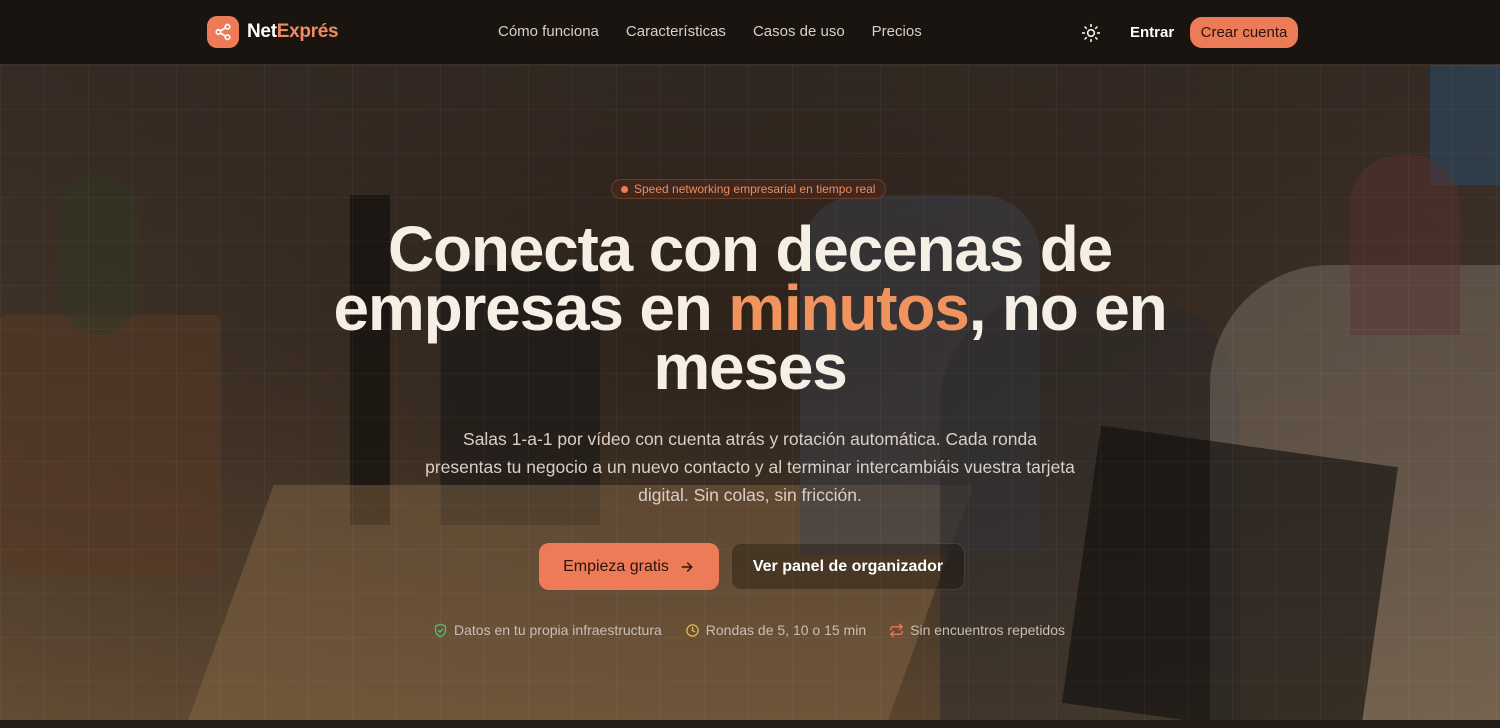 The height and width of the screenshot is (728, 1500). I want to click on nav-item-caracteristicas: Características, so click(676, 31).